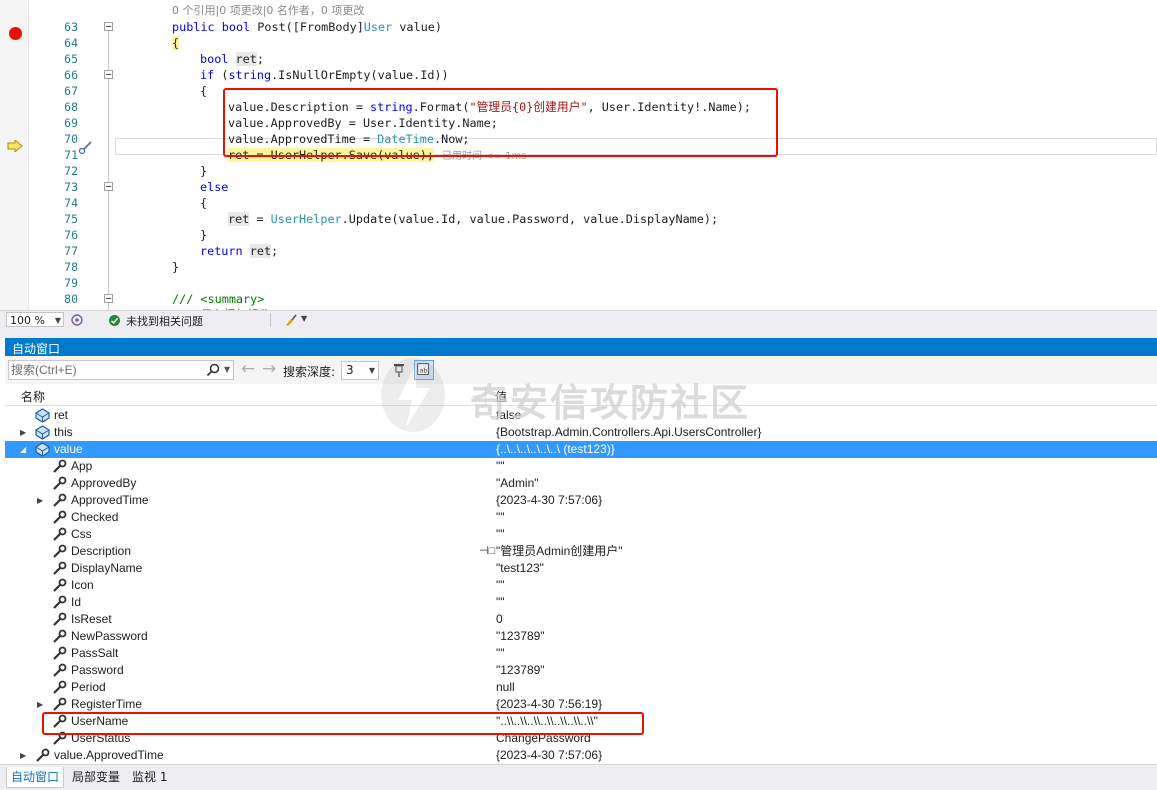 This screenshot has width=1157, height=790. I want to click on variable-value: "管理员Admin创建用户", so click(559, 551).